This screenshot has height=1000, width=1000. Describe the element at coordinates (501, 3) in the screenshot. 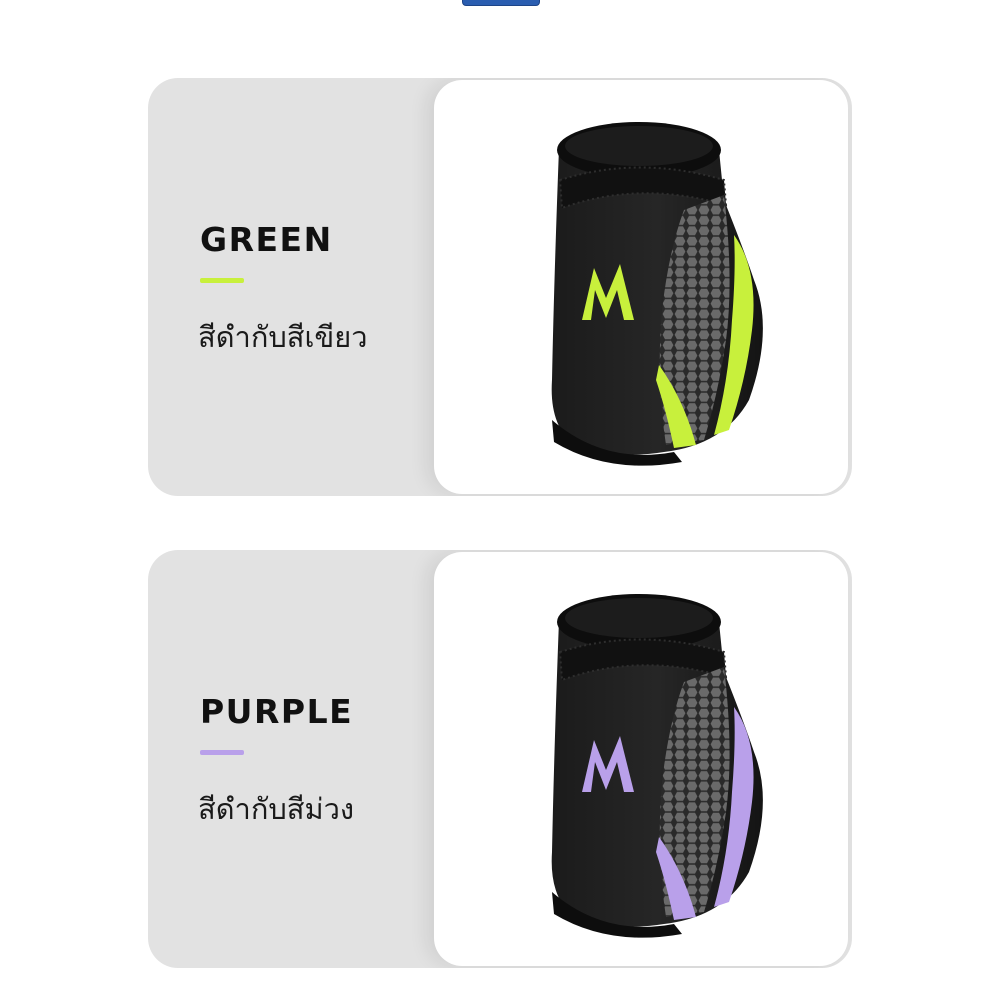

I see `top-tab-indicator` at that location.